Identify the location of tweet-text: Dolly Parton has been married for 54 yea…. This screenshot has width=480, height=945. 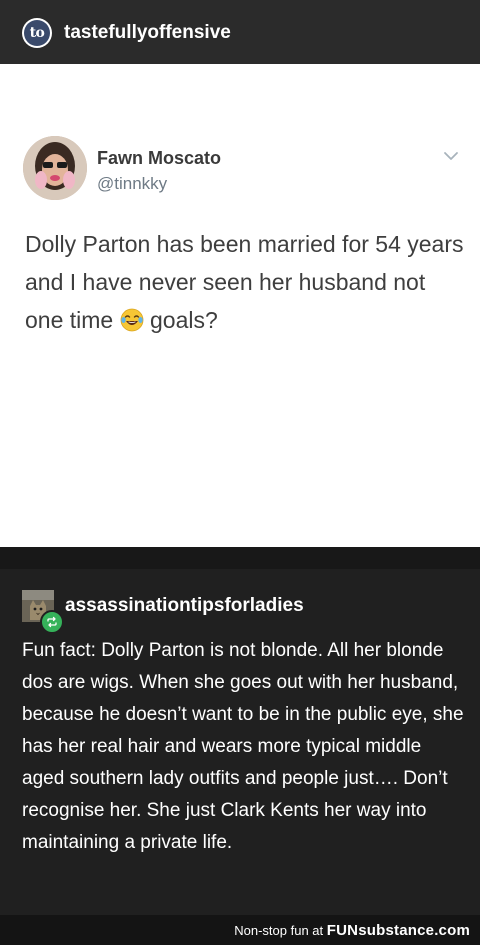
(245, 282).